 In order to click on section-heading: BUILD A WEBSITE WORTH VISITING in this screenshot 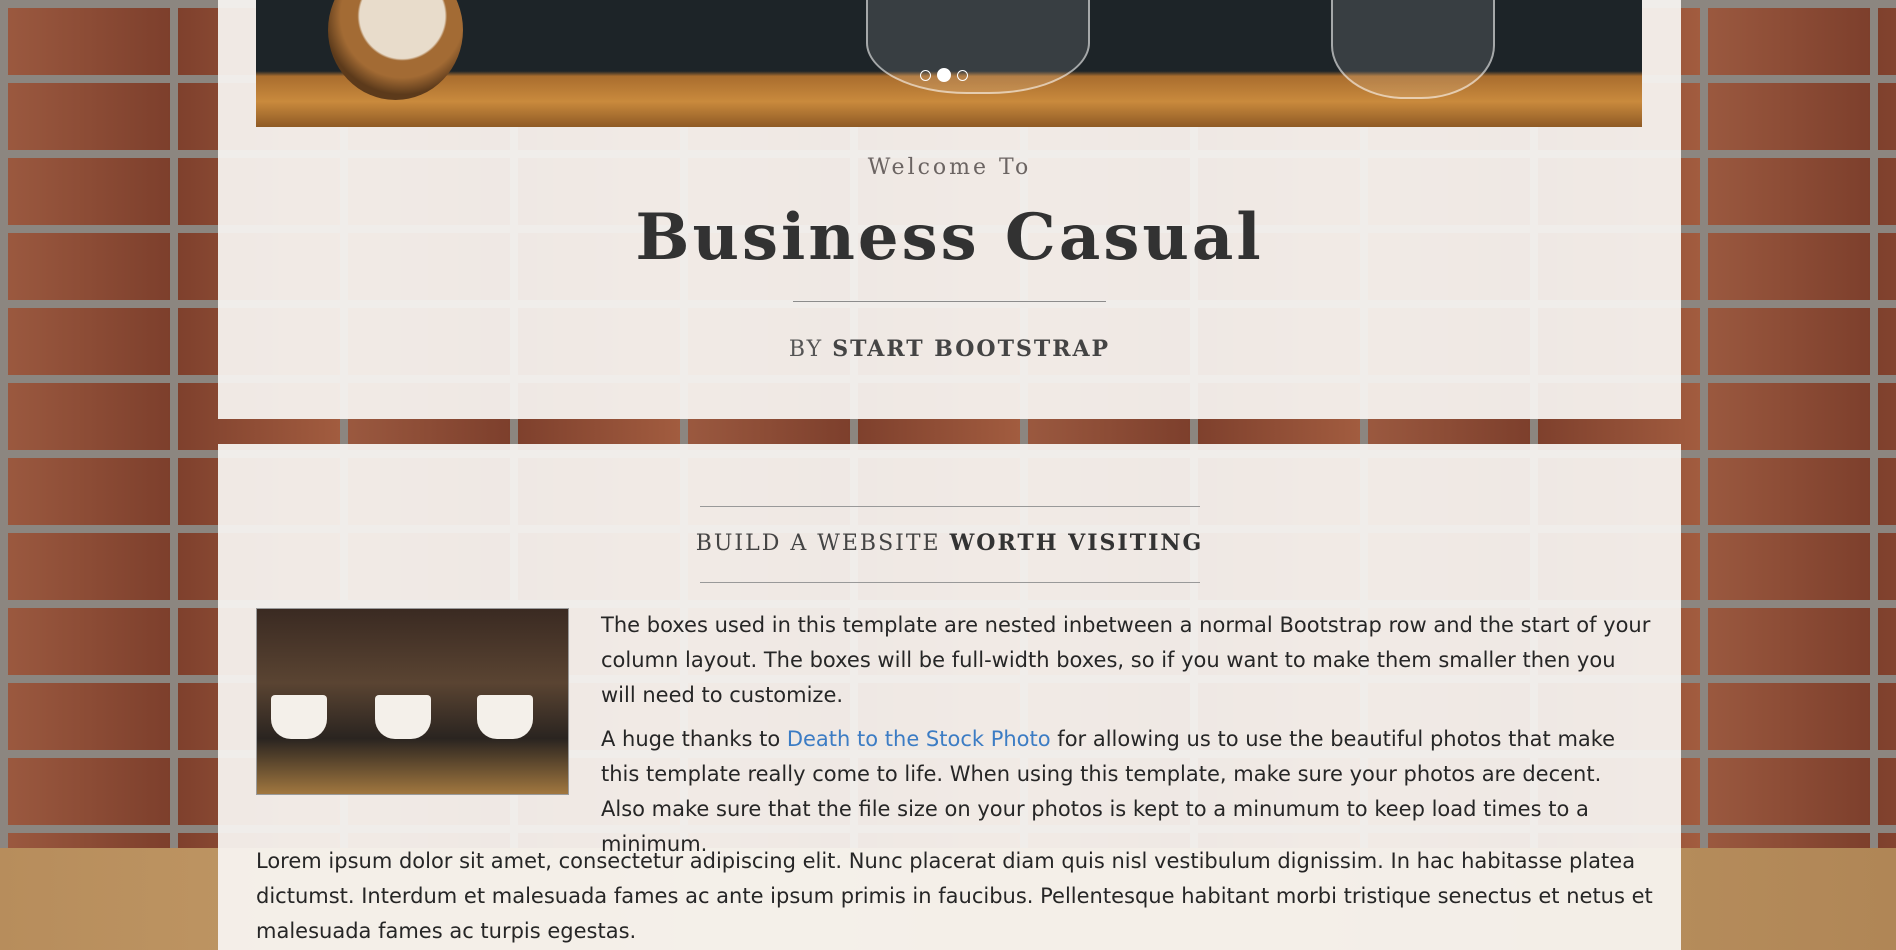, I will do `click(949, 543)`.